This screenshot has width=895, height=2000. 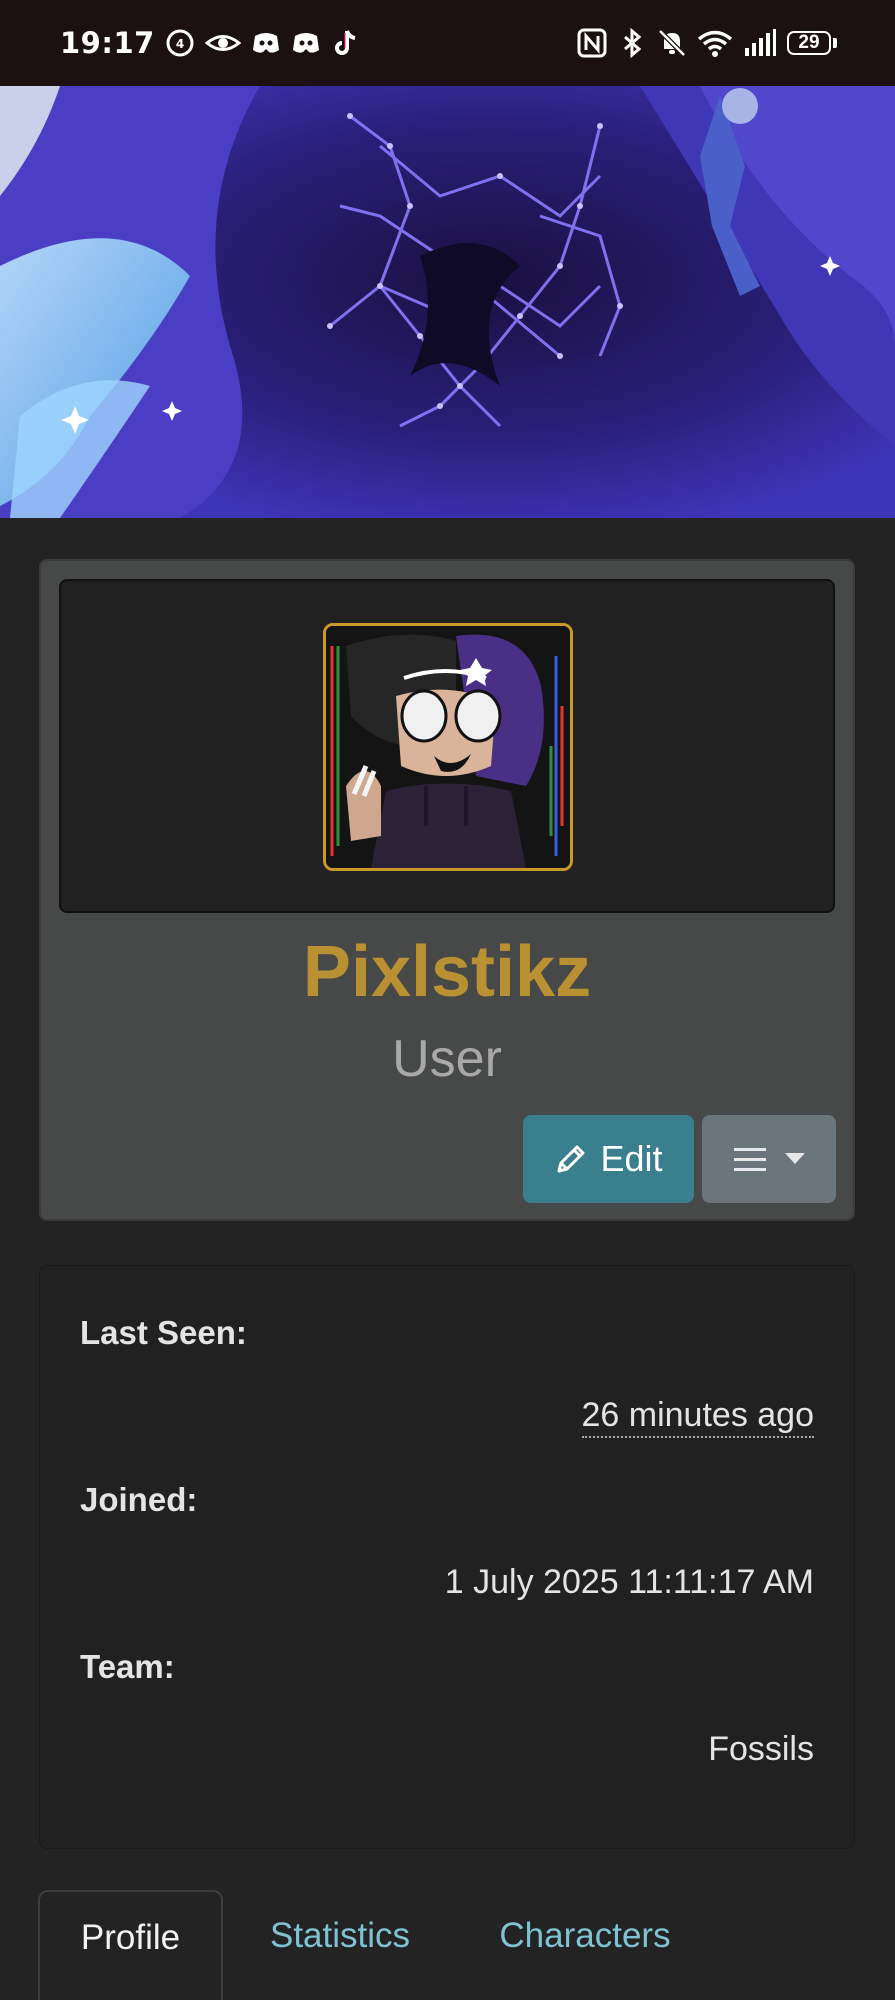 I want to click on tab-statistics: Statistics, so click(x=340, y=1945).